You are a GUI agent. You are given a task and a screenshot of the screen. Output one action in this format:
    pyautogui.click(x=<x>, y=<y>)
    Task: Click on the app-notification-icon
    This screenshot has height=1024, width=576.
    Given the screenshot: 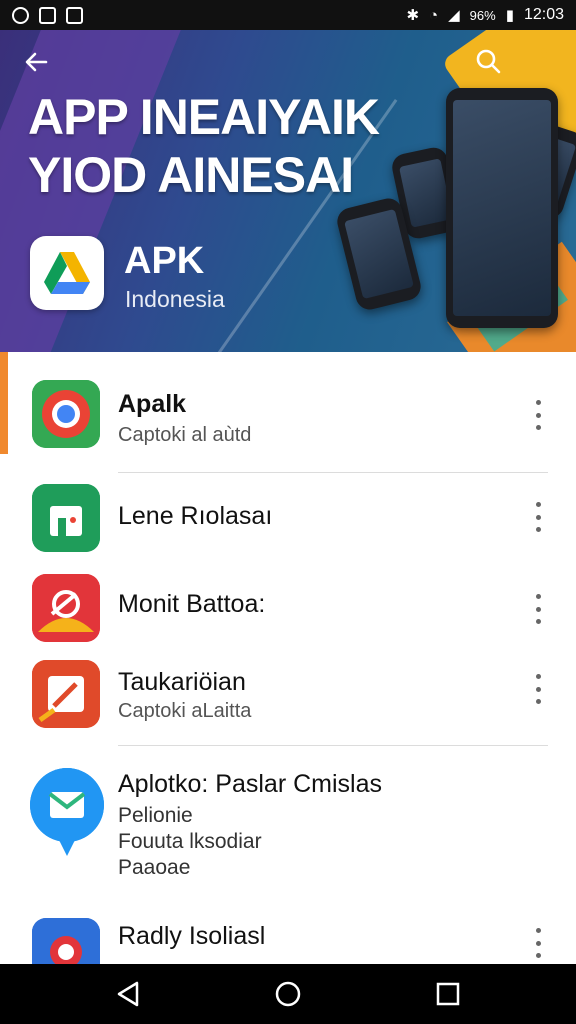 What is the action you would take?
    pyautogui.click(x=47, y=15)
    